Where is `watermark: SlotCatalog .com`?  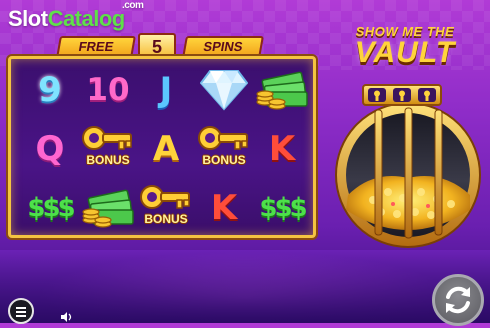 watermark: SlotCatalog .com is located at coordinates (76, 16).